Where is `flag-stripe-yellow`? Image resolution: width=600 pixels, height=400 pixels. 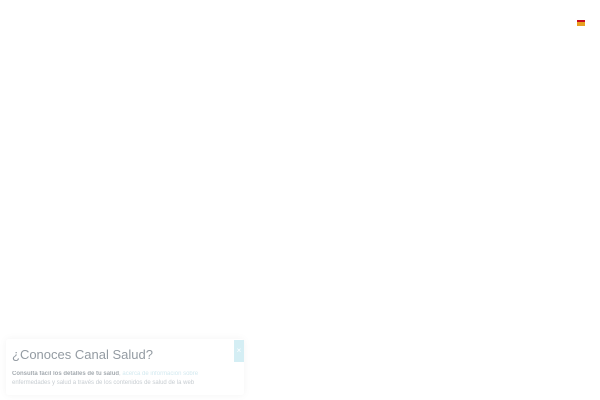
flag-stripe-yellow is located at coordinates (581, 23).